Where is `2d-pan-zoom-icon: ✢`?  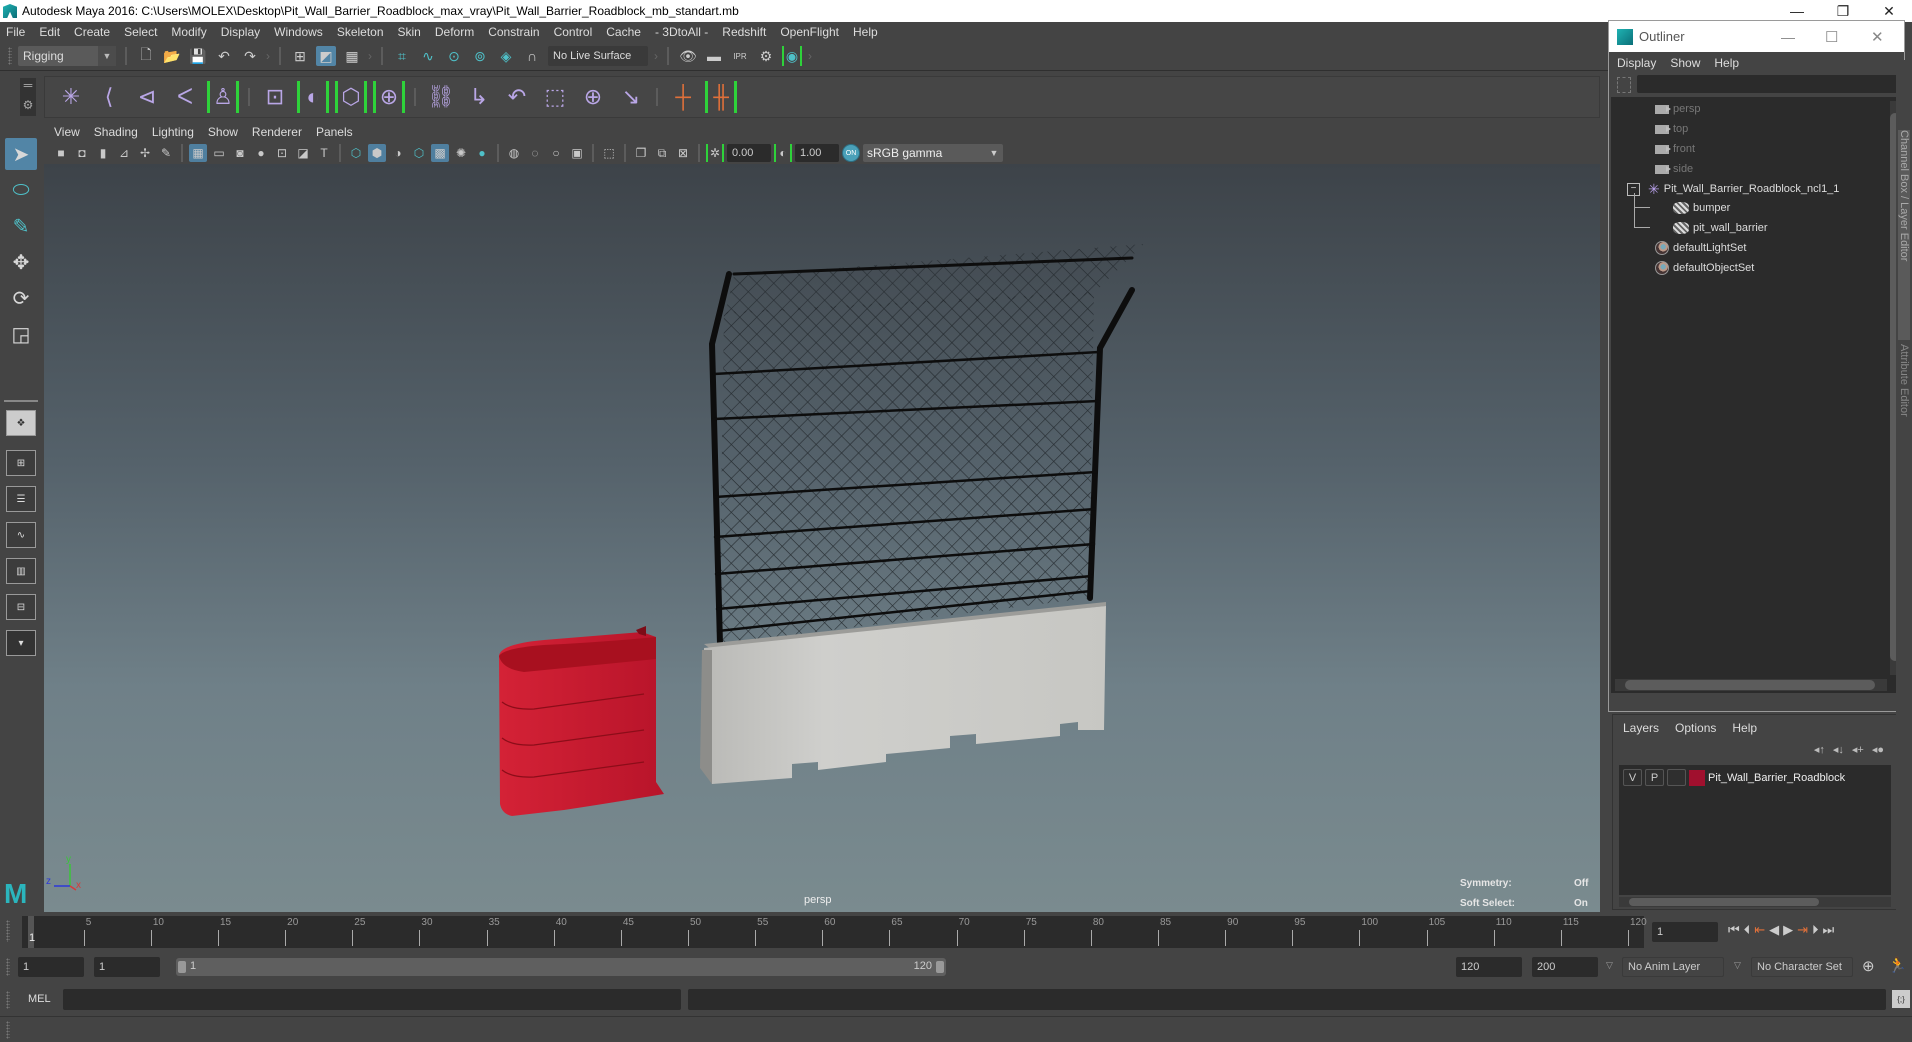 2d-pan-zoom-icon: ✢ is located at coordinates (145, 153).